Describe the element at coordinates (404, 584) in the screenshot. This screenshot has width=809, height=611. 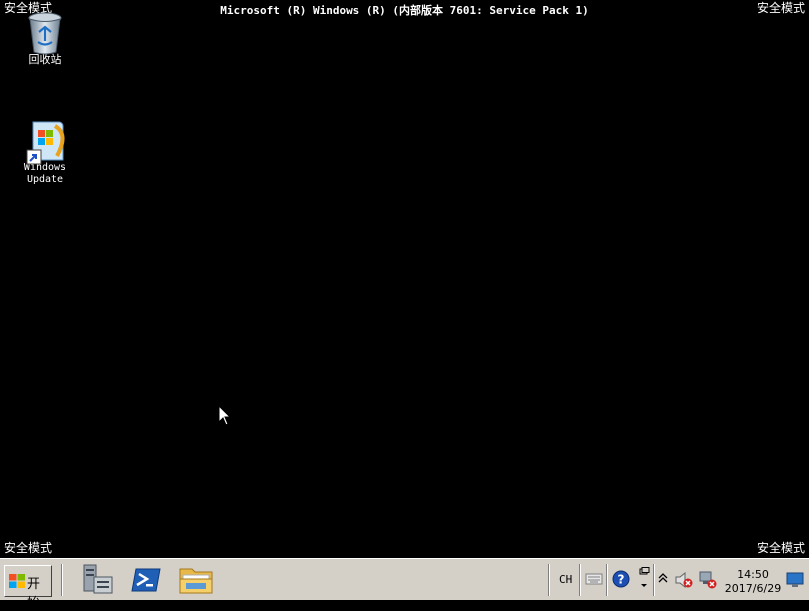
I see `taskbar: 开始 CH ? 14:50 2017/6/29` at that location.